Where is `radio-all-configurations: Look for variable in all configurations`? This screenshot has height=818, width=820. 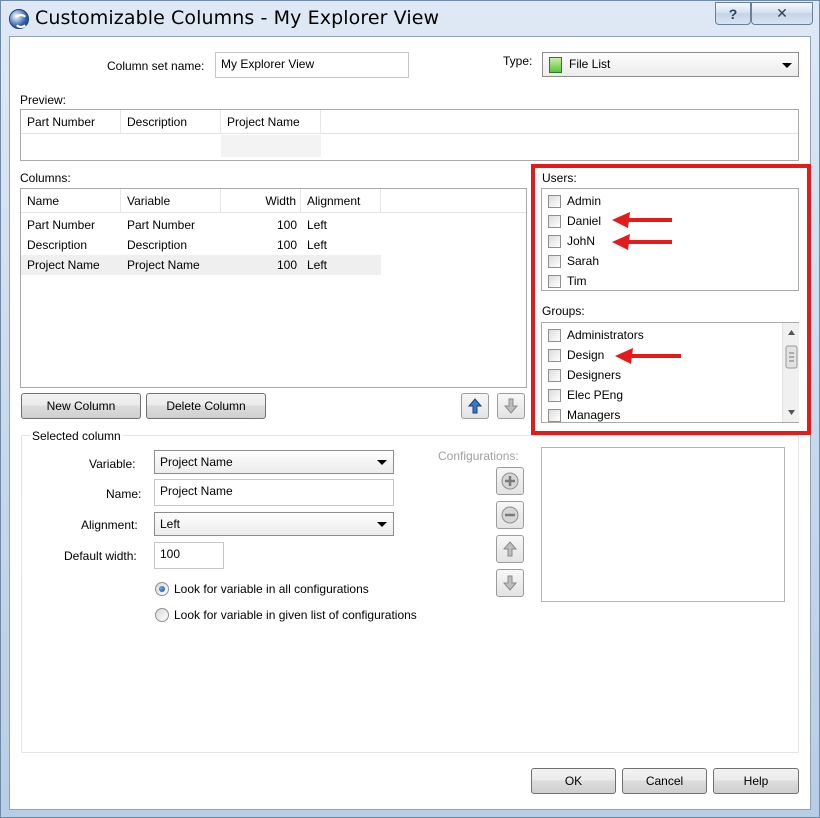 radio-all-configurations: Look for variable in all configurations is located at coordinates (262, 589).